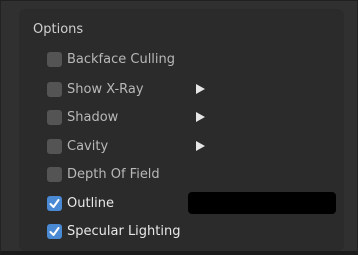  What do you see at coordinates (58, 29) in the screenshot?
I see `options-header: Options` at bounding box center [58, 29].